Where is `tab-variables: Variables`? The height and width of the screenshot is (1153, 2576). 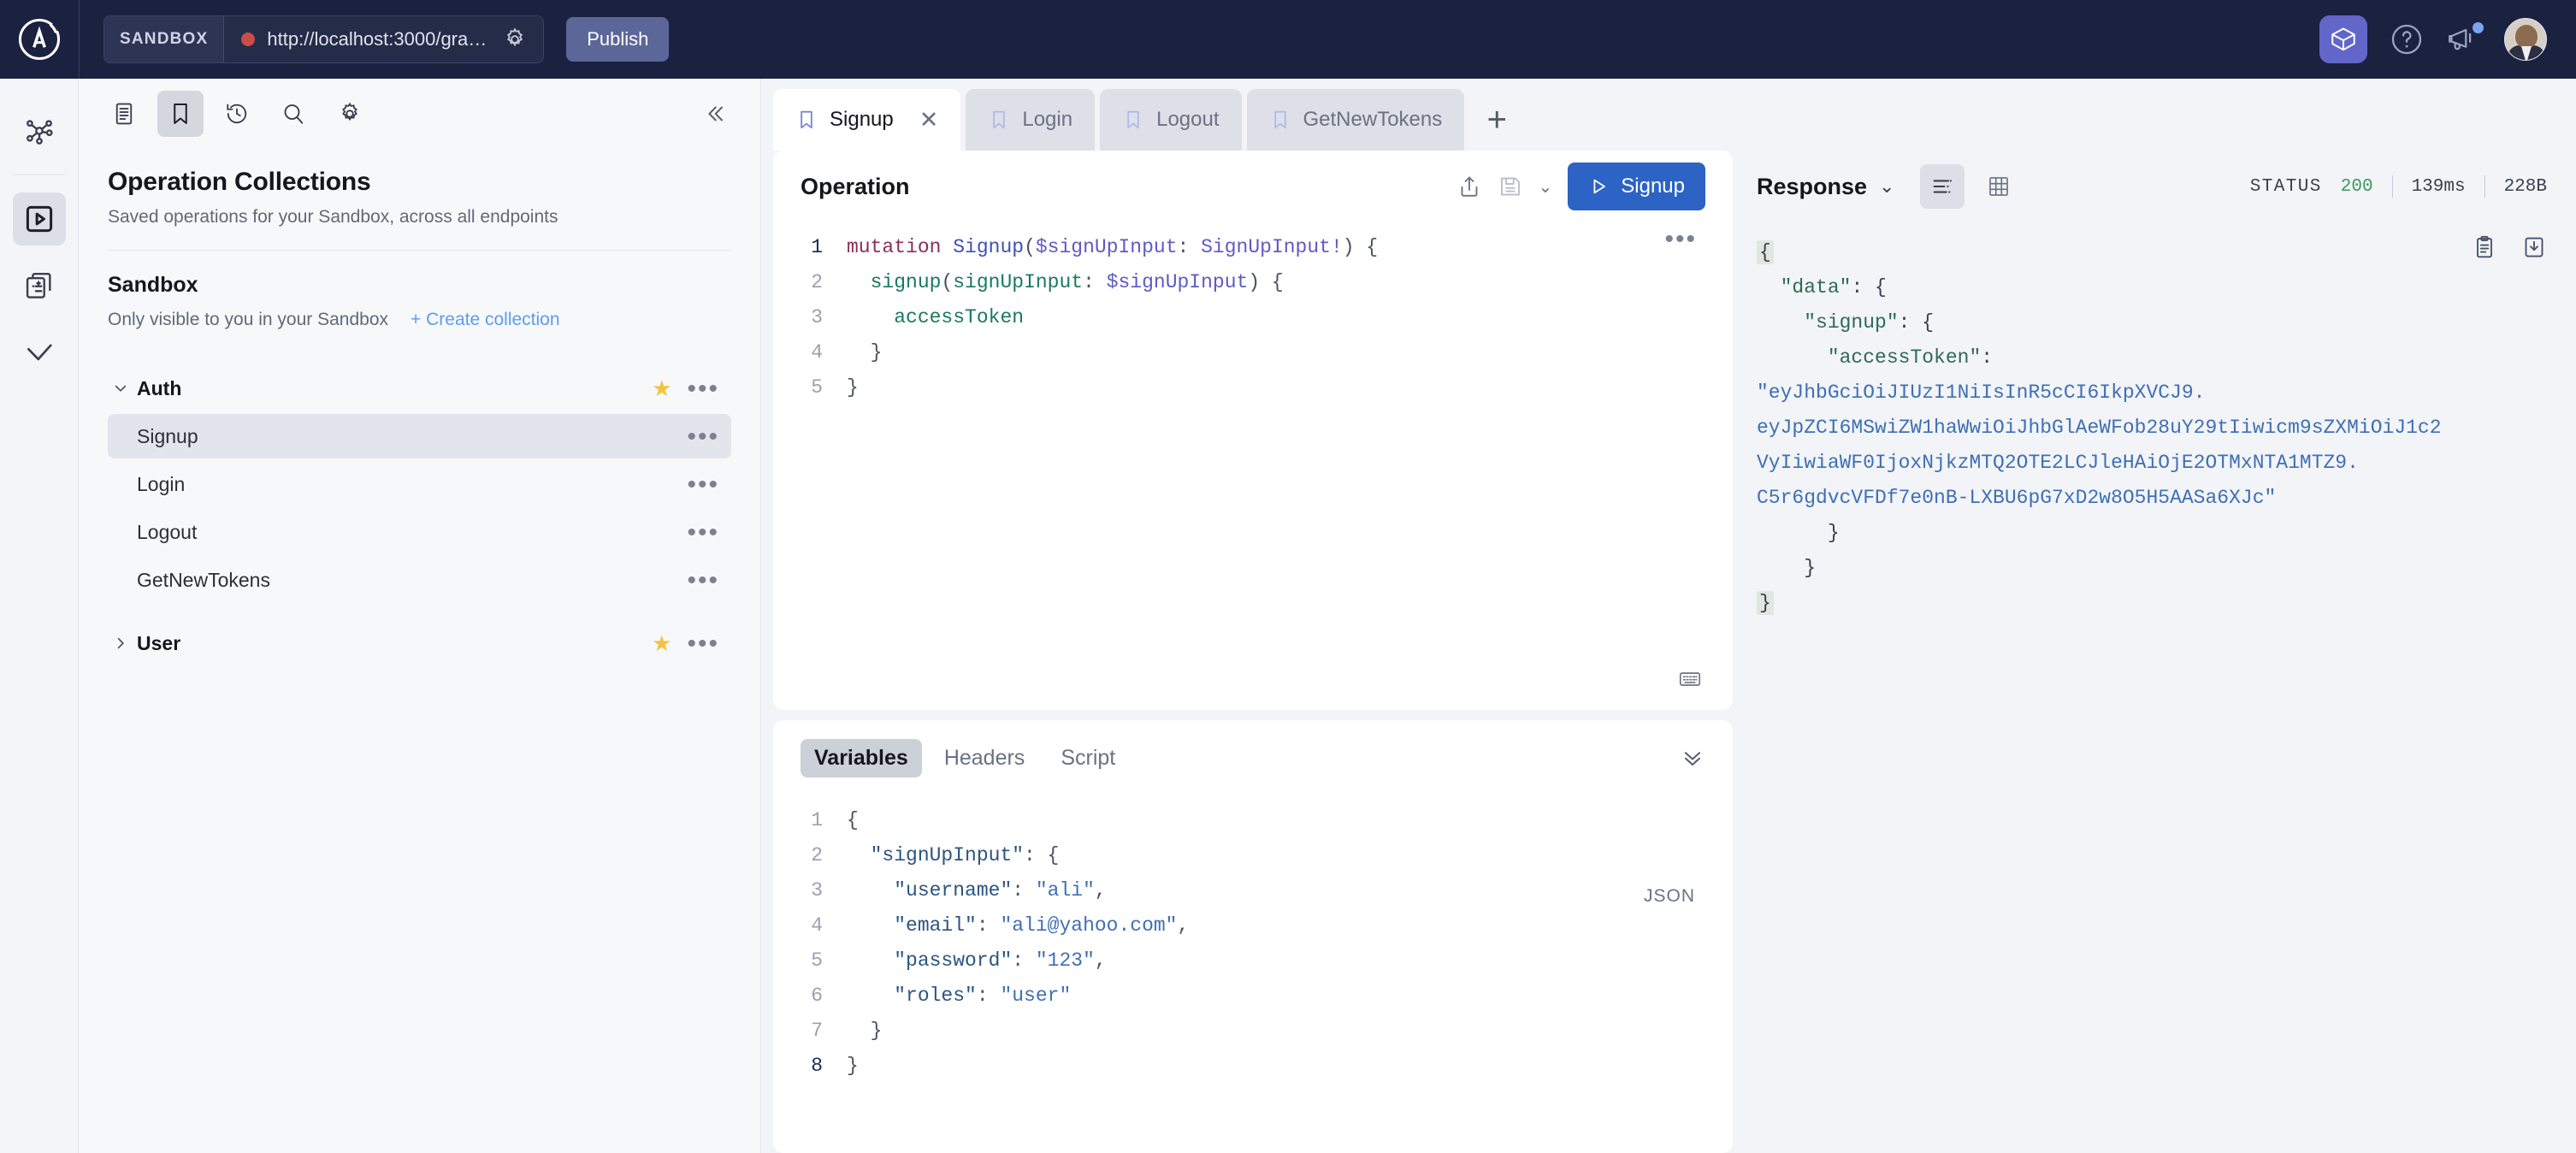
tab-variables: Variables is located at coordinates (861, 758).